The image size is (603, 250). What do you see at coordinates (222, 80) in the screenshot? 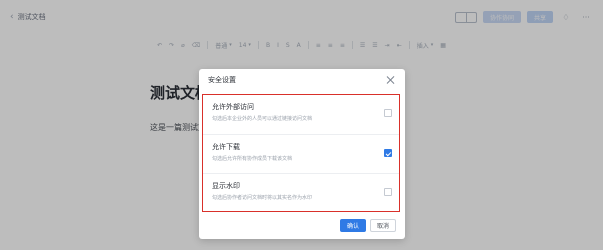
I see `dialog-title: 安全设置` at bounding box center [222, 80].